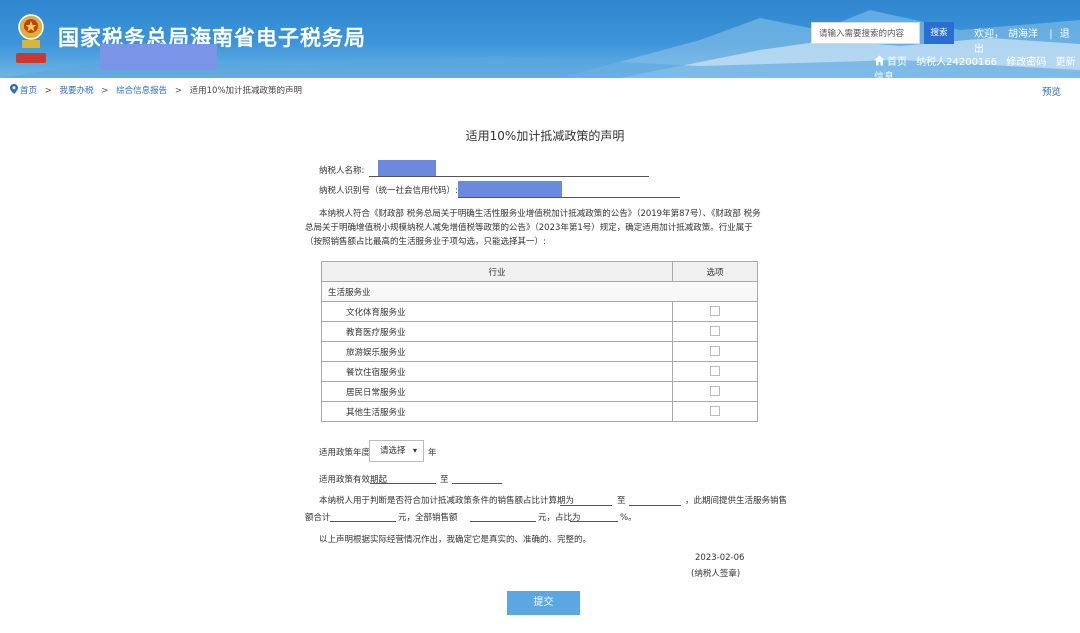 This screenshot has width=1080, height=633. I want to click on search-input: 请输入需要搜索的内容, so click(865, 33).